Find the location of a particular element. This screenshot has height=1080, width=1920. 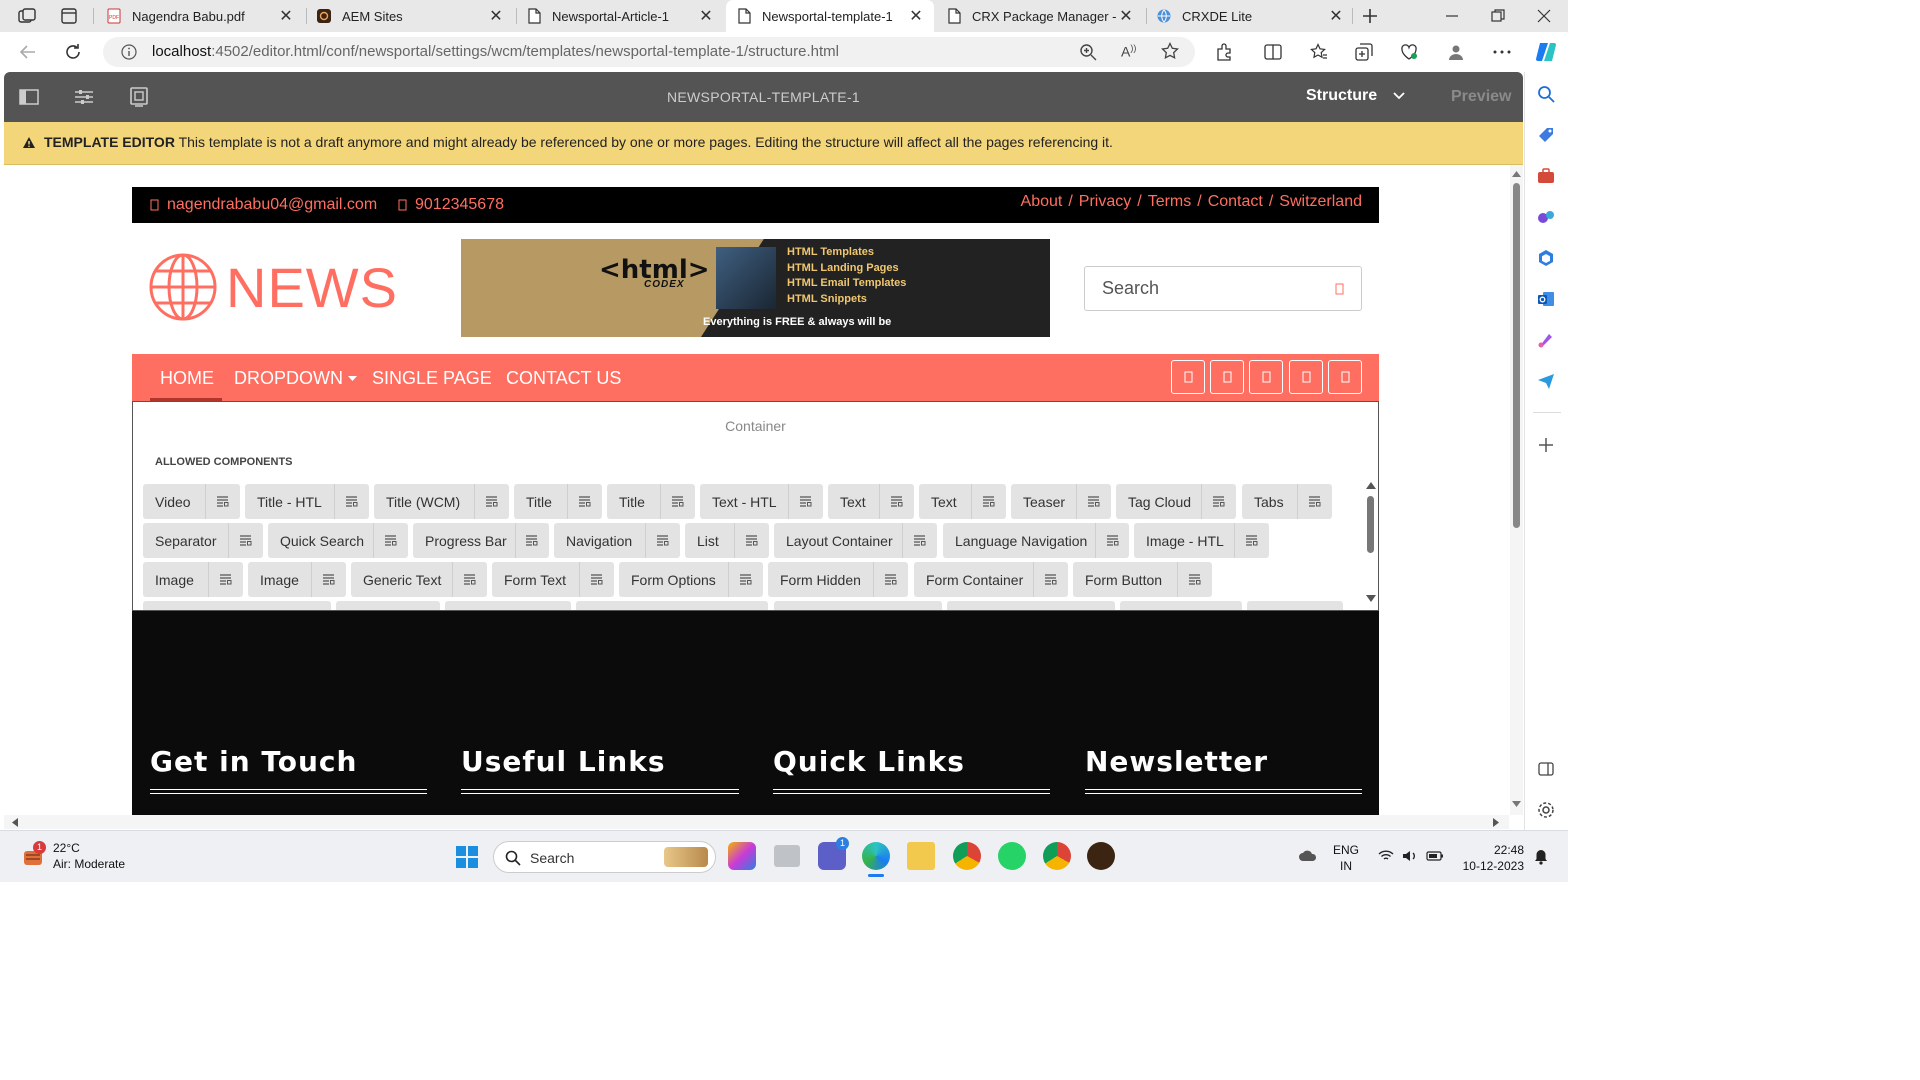

new-tab-icon is located at coordinates (1370, 16).